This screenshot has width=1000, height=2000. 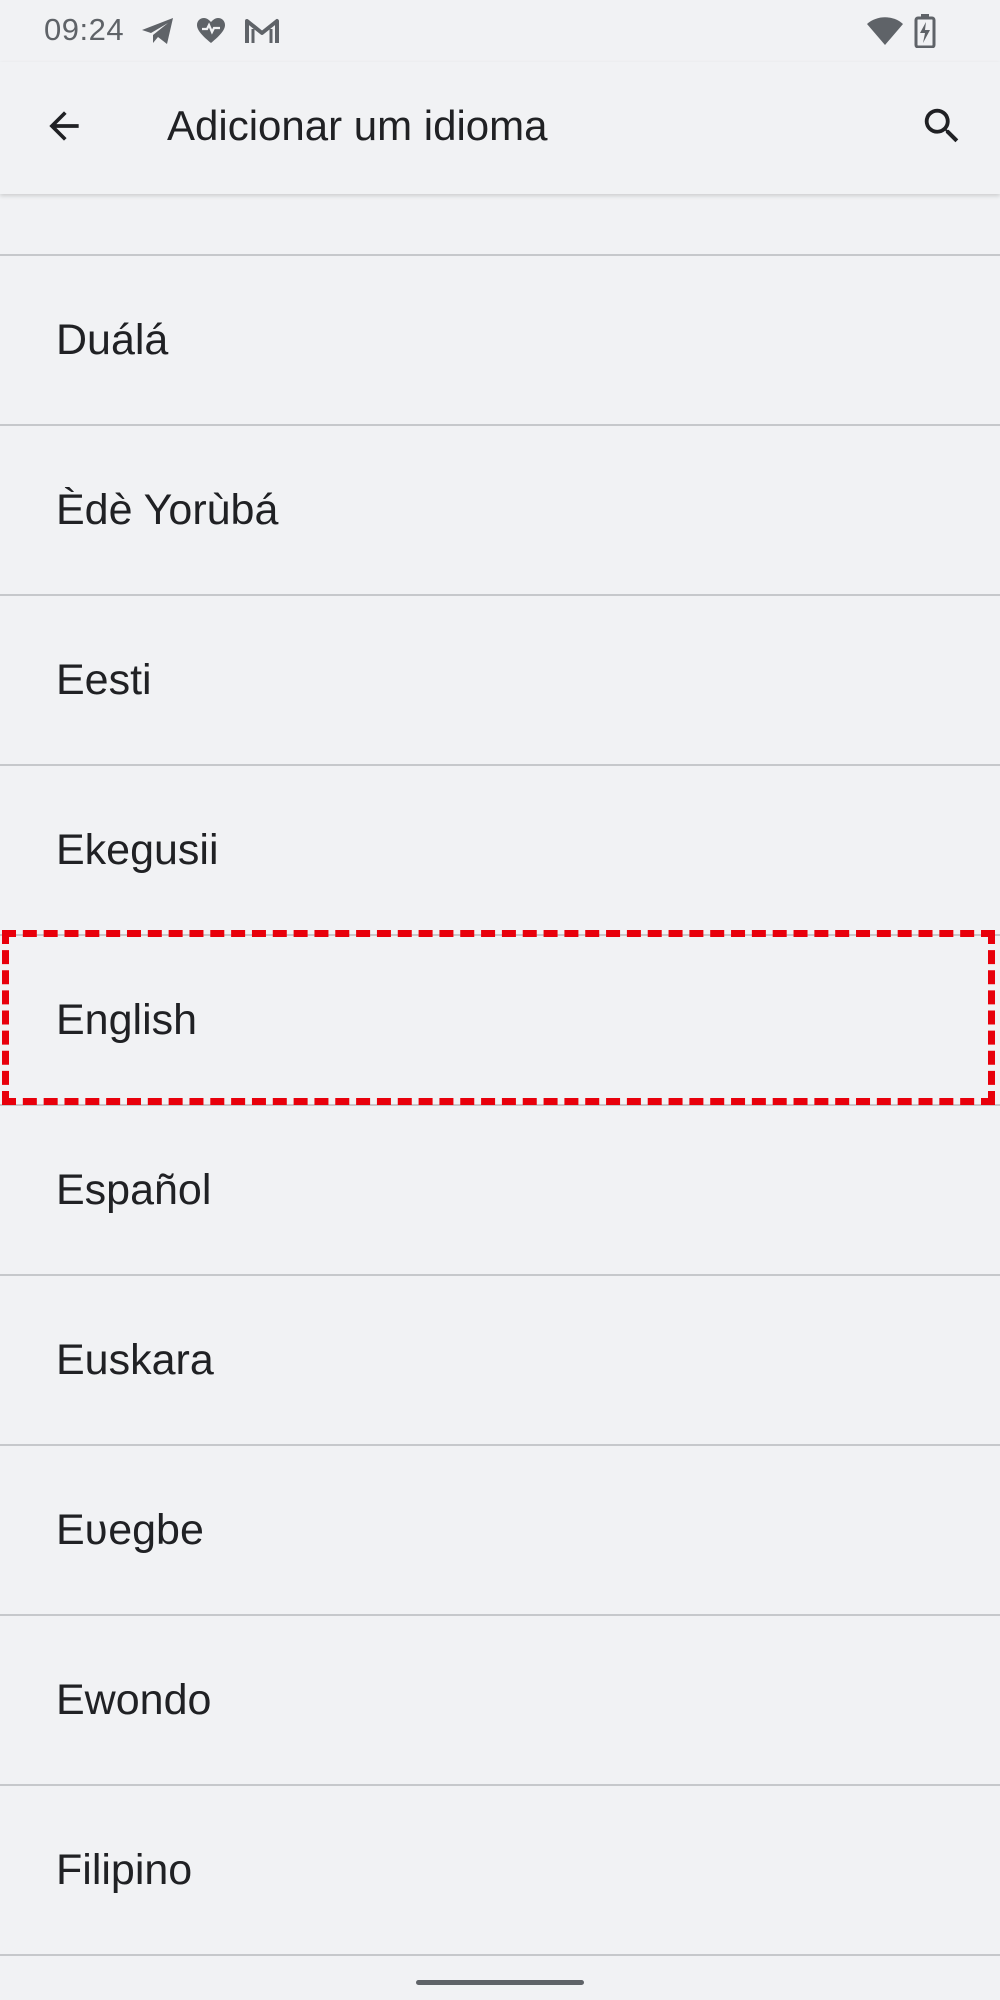 What do you see at coordinates (158, 31) in the screenshot?
I see `telegram-icon` at bounding box center [158, 31].